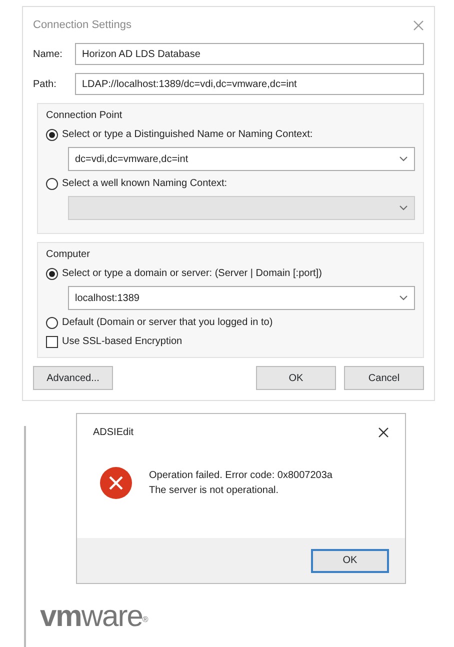  What do you see at coordinates (85, 116) in the screenshot?
I see `group-title: Connection Point` at bounding box center [85, 116].